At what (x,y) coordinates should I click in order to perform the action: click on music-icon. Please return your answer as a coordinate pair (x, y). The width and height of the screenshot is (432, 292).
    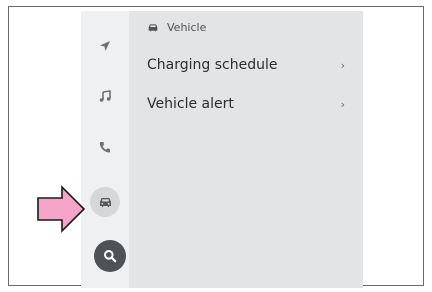
    Looking at the image, I should click on (105, 96).